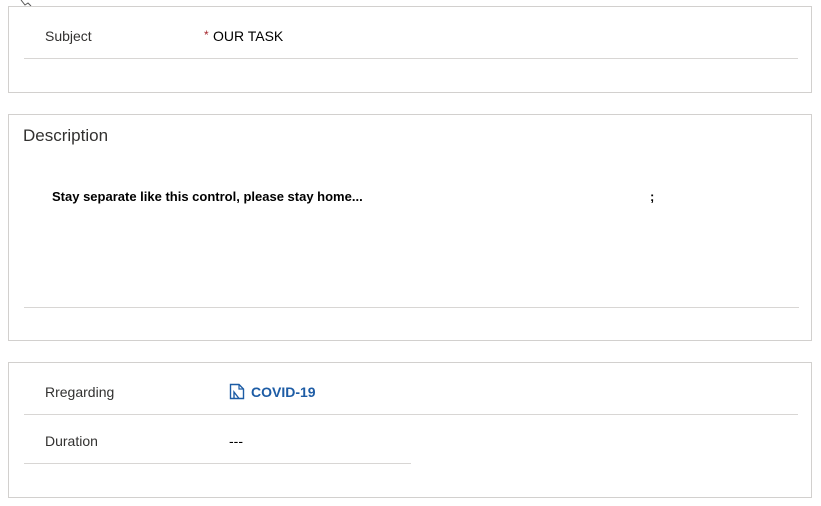 Image resolution: width=821 pixels, height=506 pixels. Describe the element at coordinates (652, 196) in the screenshot. I see `description-trailing-text: ;` at that location.